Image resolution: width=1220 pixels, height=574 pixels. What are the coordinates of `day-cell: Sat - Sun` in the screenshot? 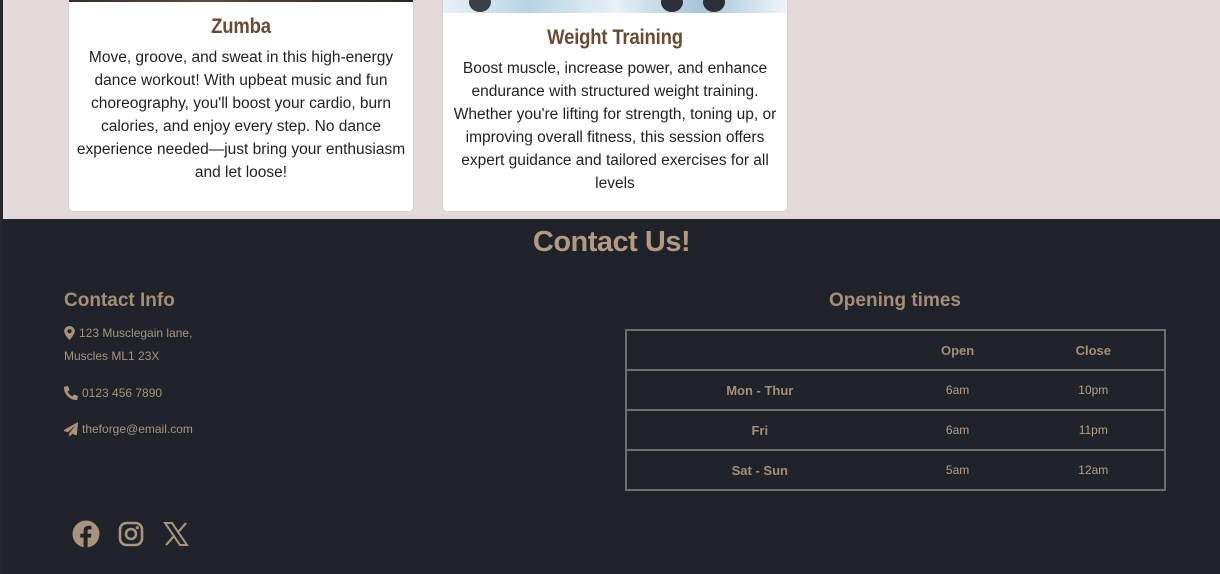 It's located at (759, 470).